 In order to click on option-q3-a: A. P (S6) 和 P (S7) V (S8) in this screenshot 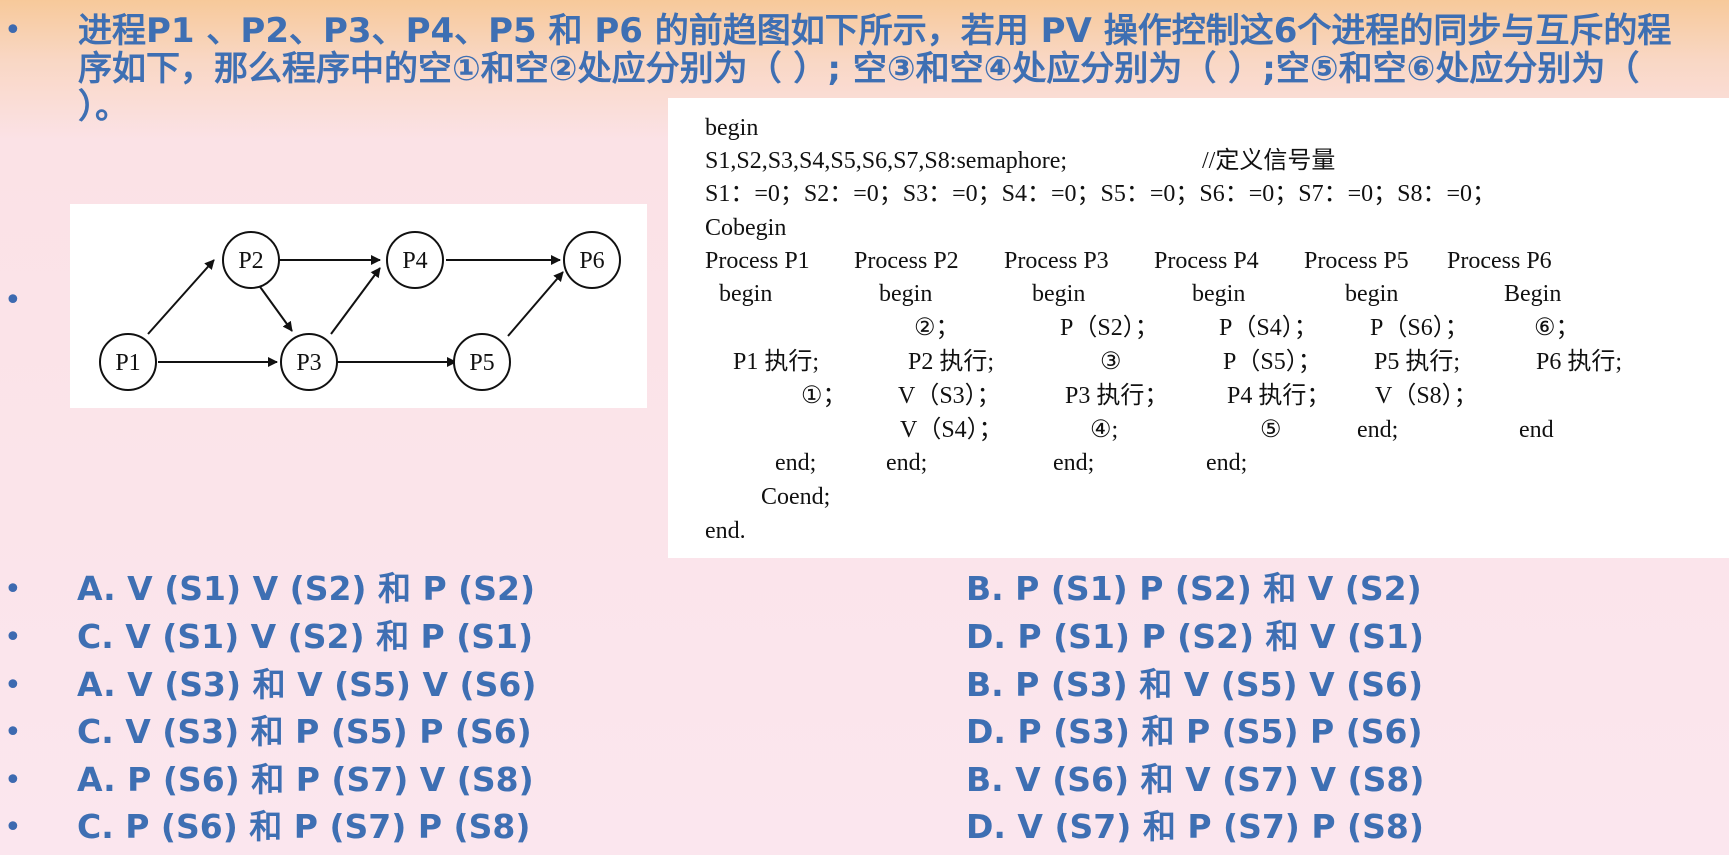, I will do `click(305, 780)`.